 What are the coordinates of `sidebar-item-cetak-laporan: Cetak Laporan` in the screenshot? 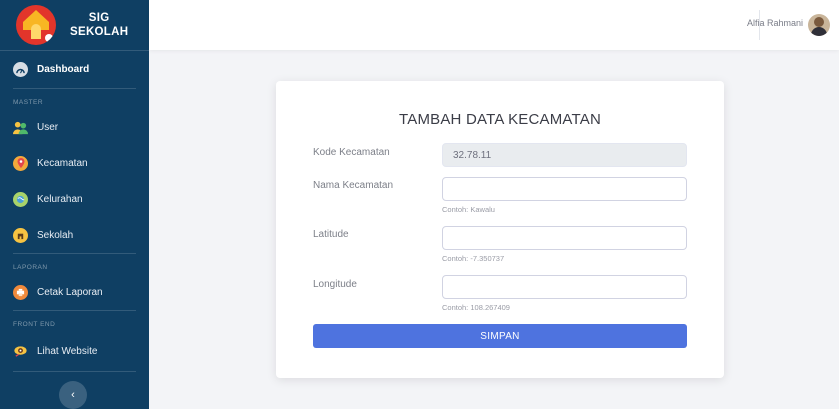 It's located at (74, 292).